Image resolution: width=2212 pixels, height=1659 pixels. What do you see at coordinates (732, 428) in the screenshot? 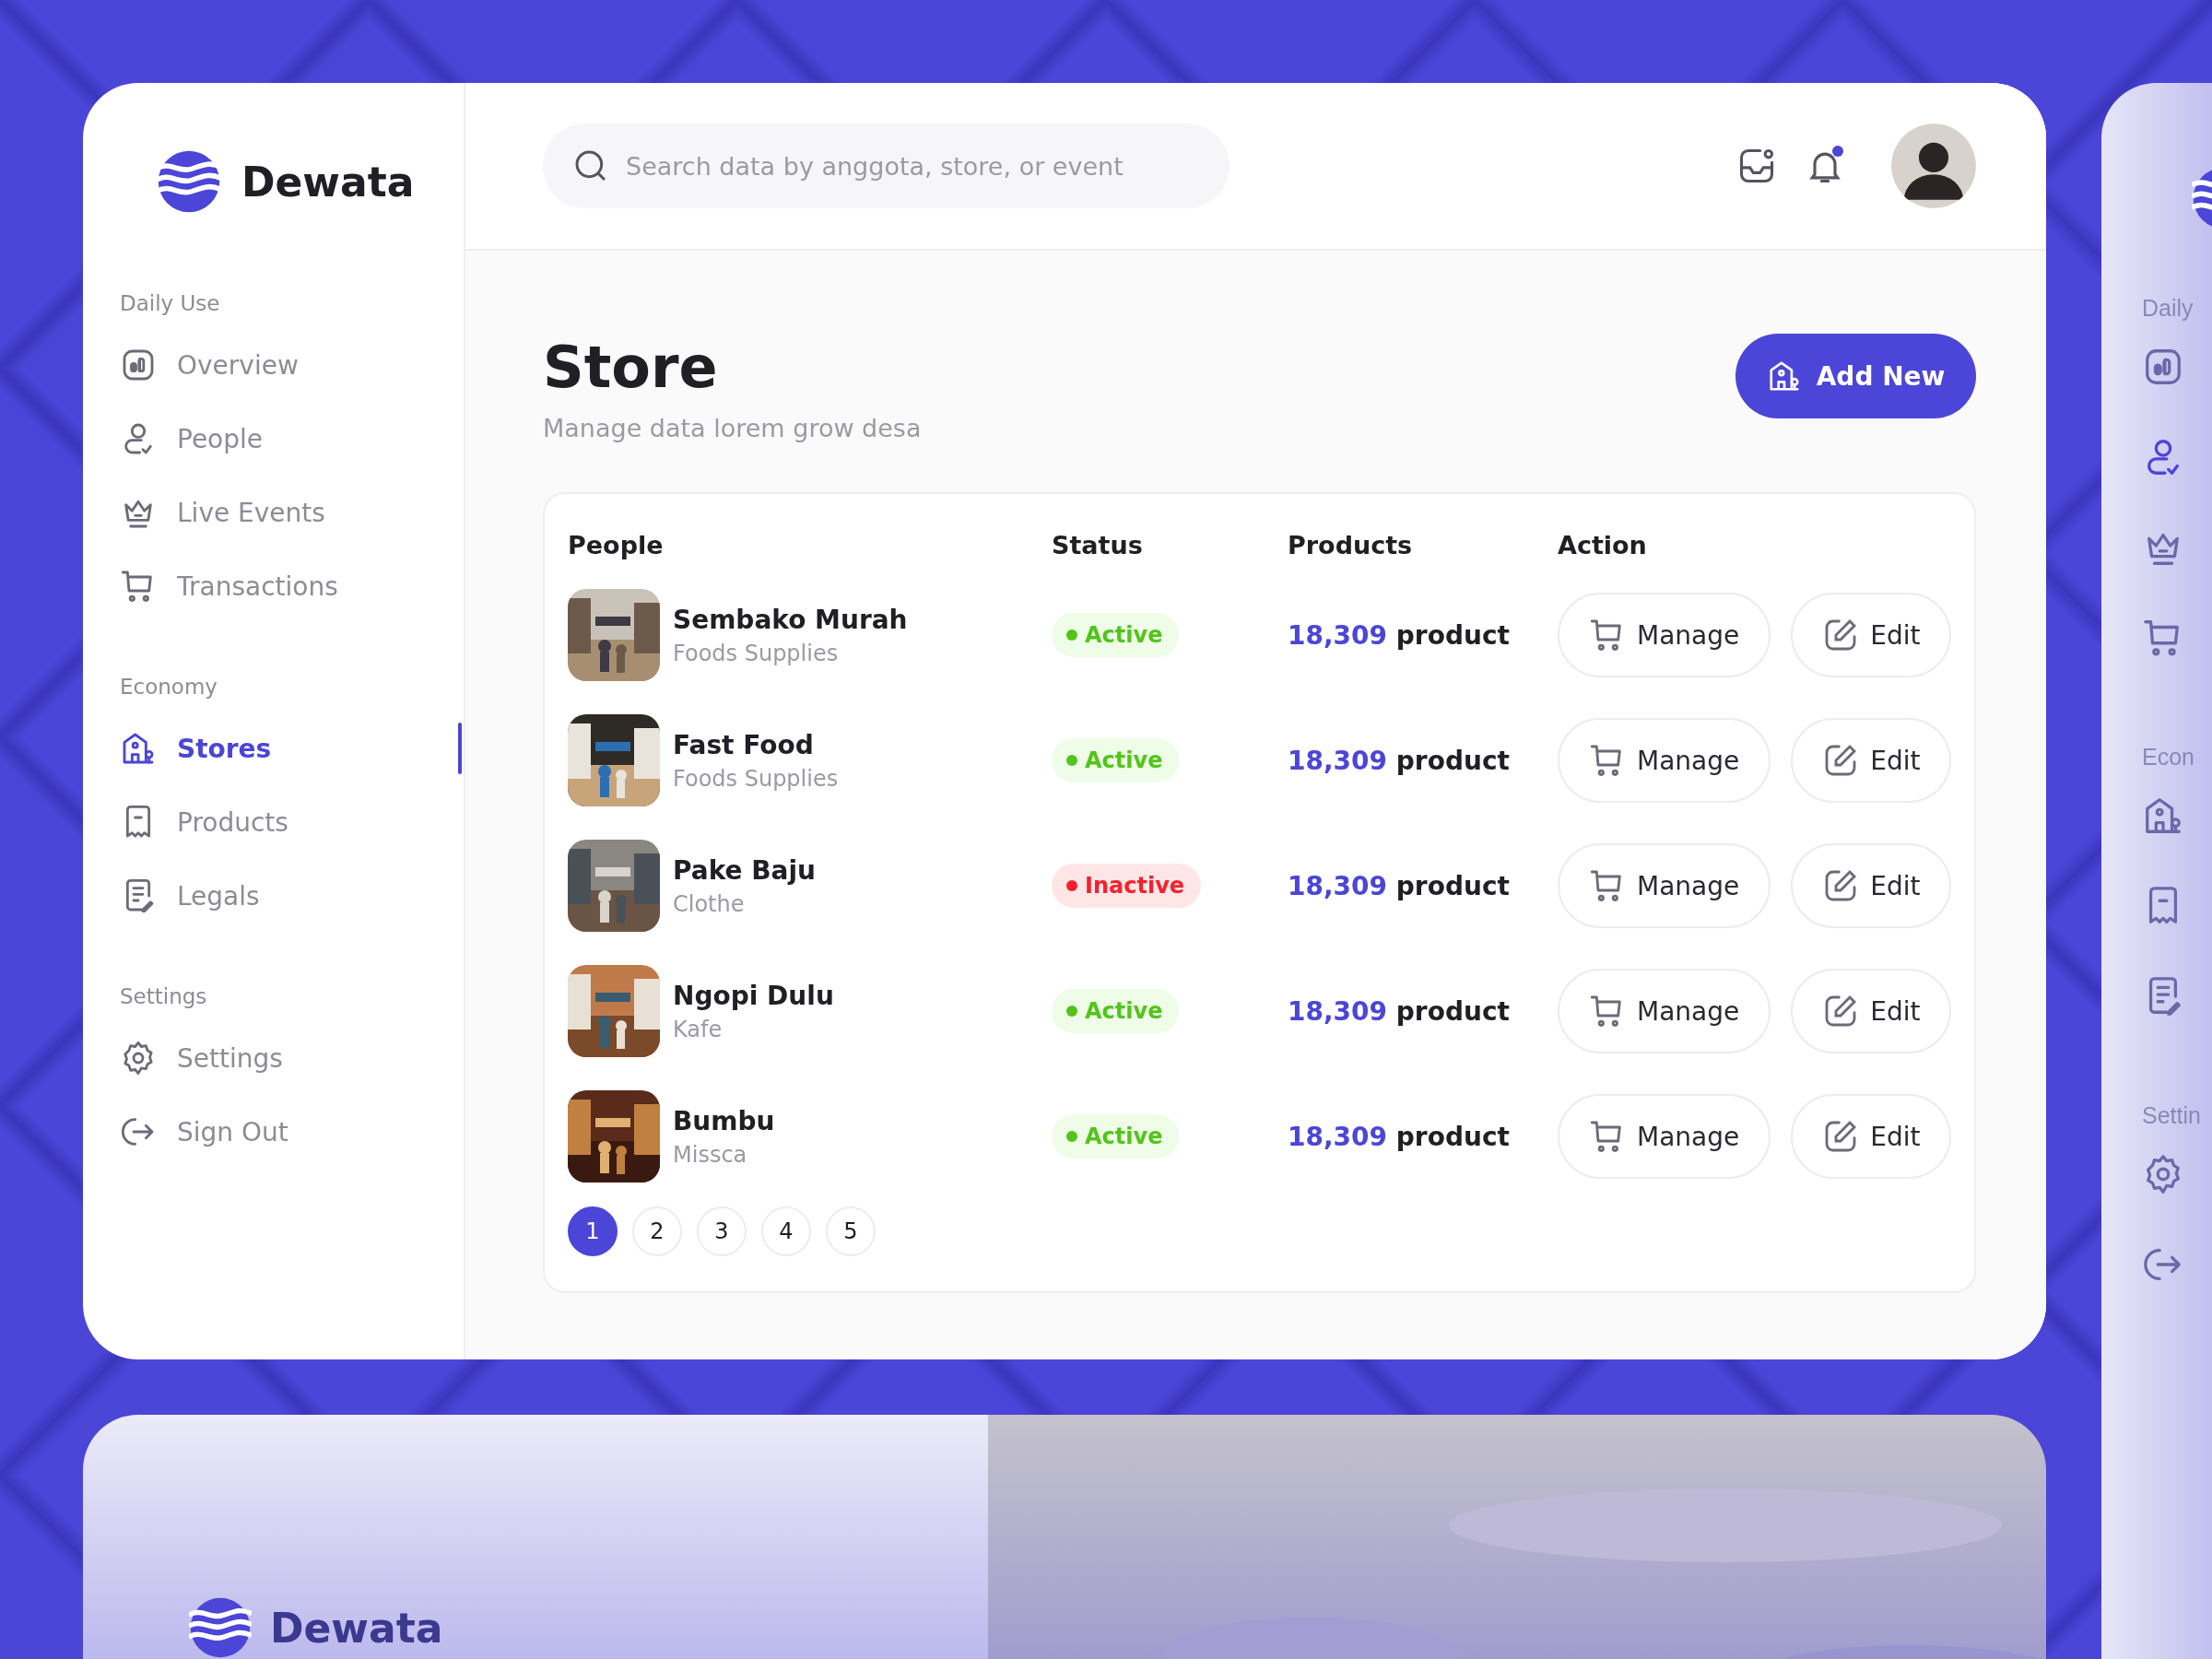
I see `page-subtitle: Manage data lorem grow desa` at bounding box center [732, 428].